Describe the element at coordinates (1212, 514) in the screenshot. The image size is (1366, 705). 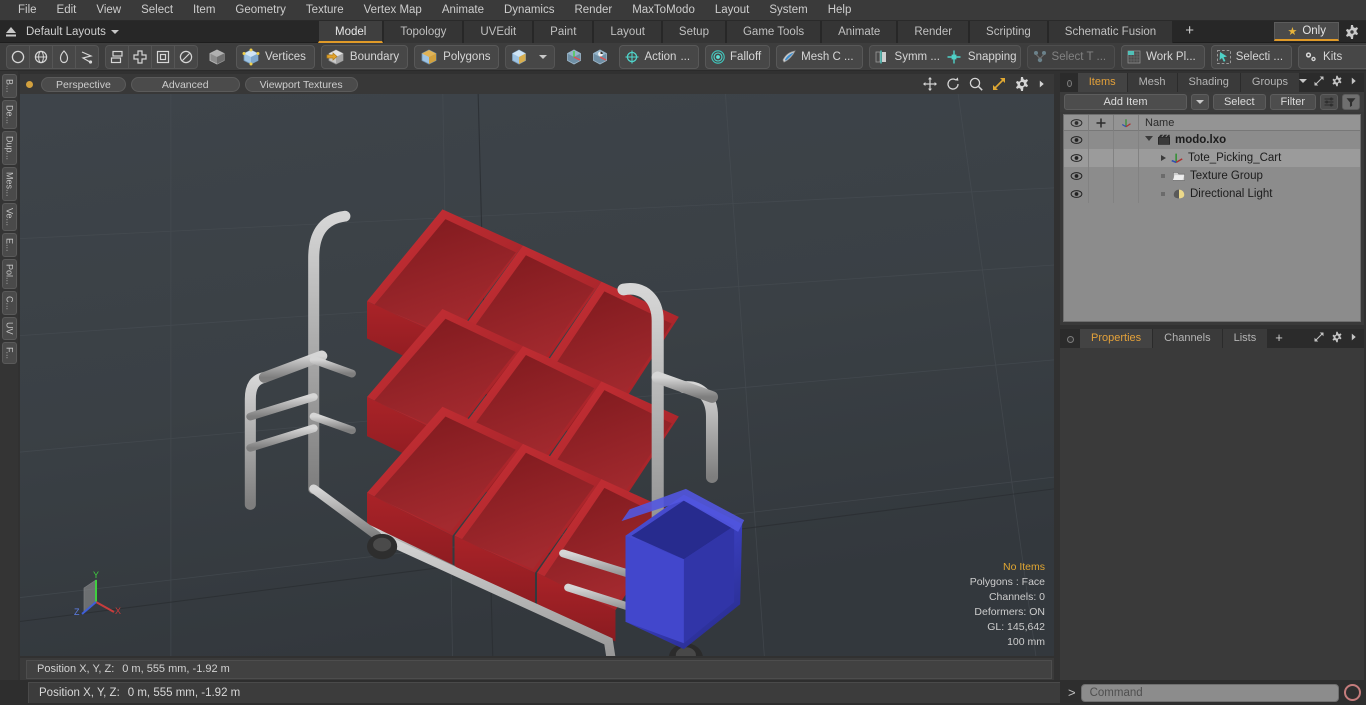
I see `properties-content-area` at that location.